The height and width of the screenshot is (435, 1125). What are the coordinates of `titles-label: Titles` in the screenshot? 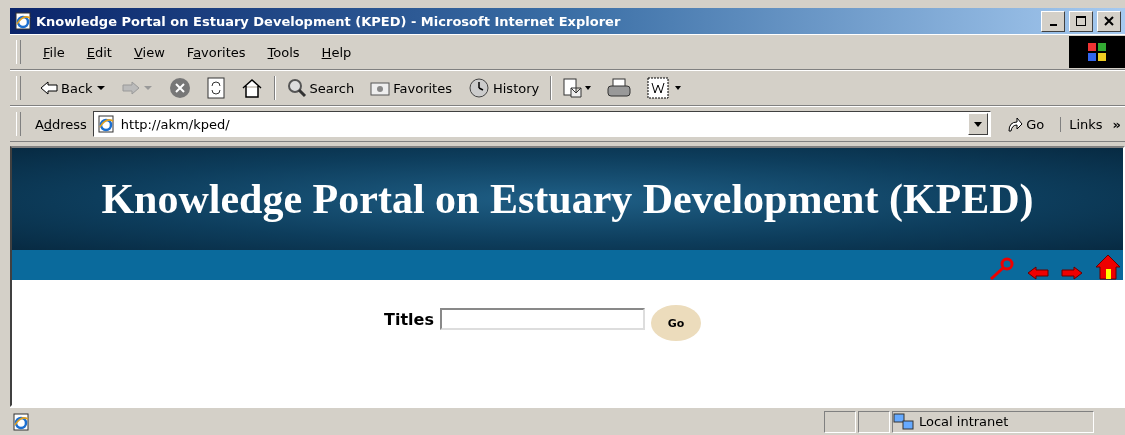 It's located at (409, 319).